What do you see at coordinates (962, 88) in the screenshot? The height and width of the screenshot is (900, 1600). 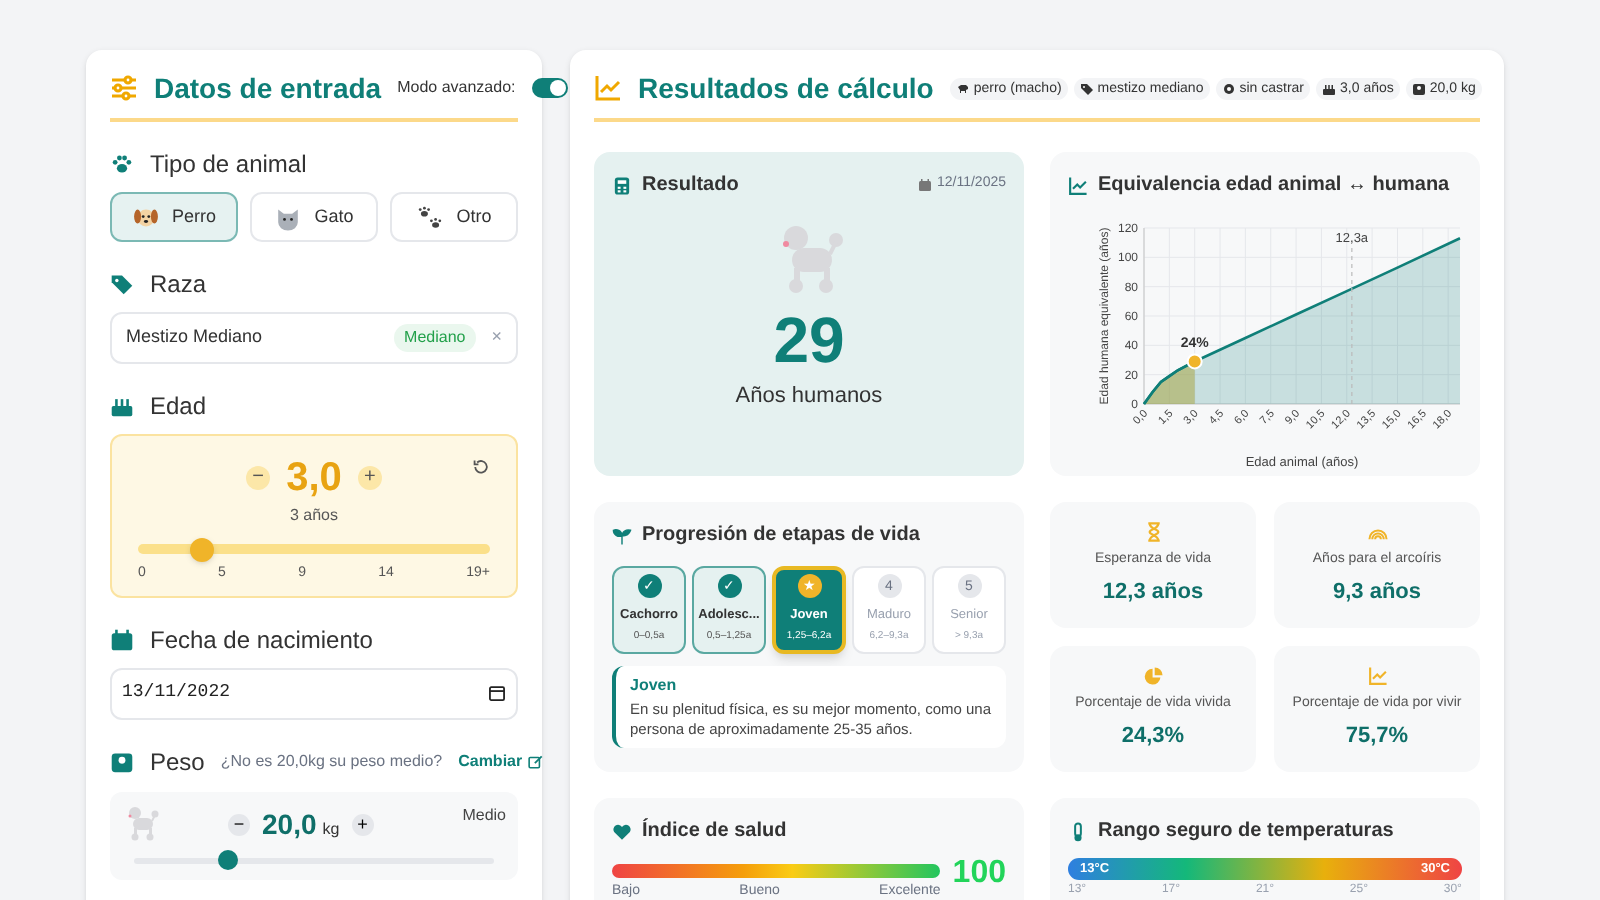 I see `dog-icon` at bounding box center [962, 88].